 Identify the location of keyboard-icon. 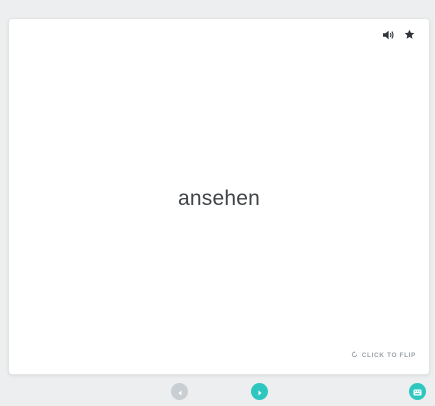
(417, 392).